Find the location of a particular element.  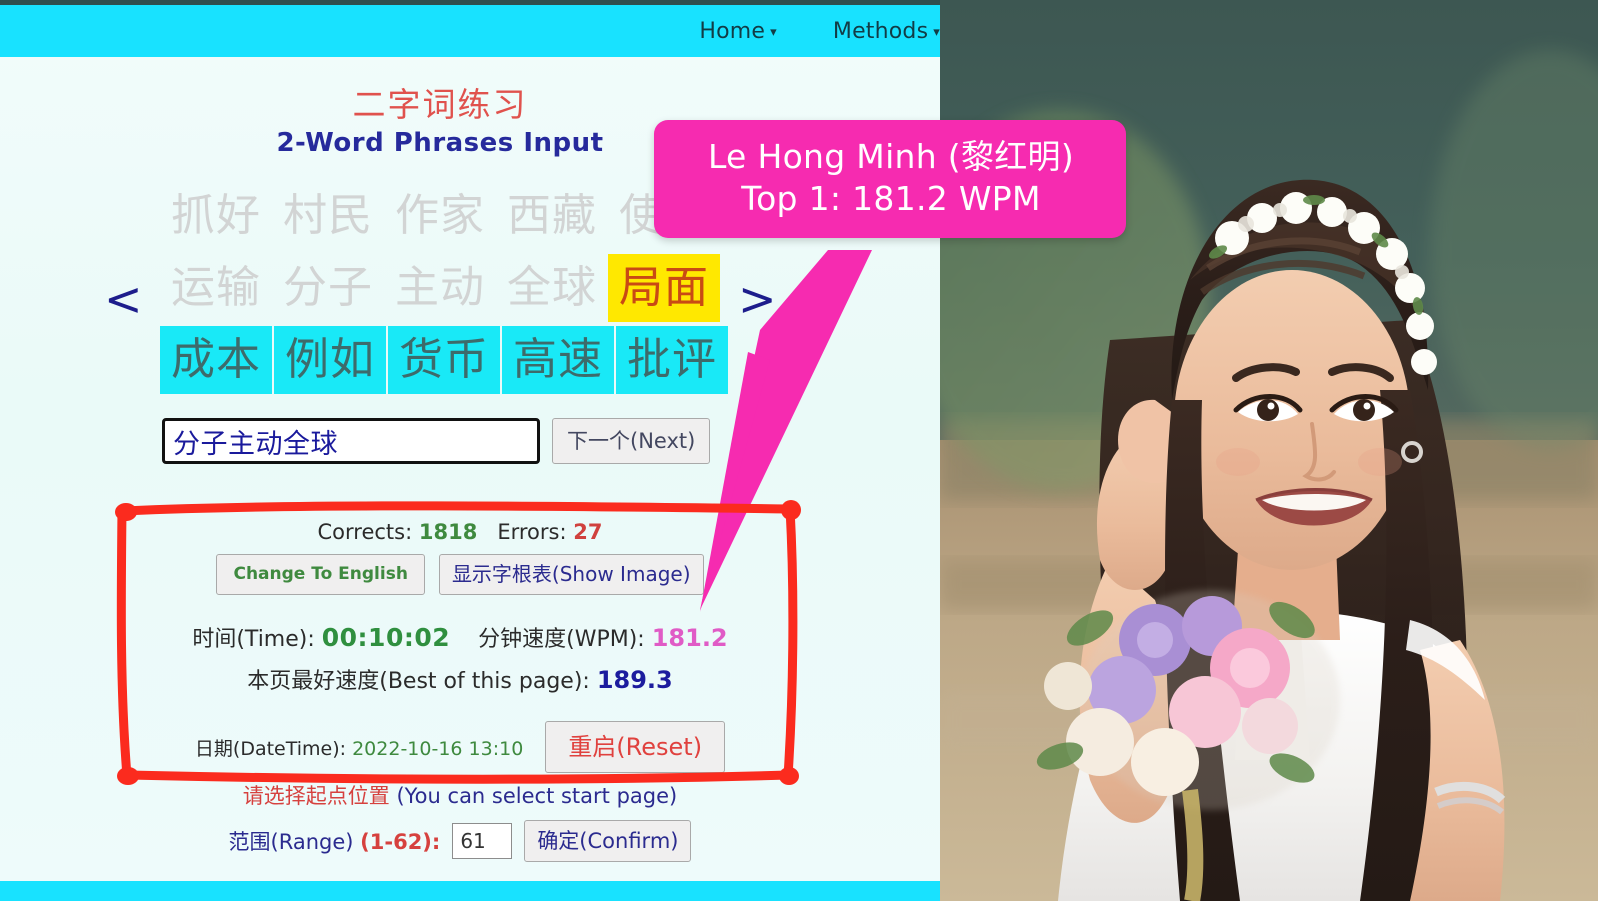

phrase-row-current: 运输 分子 主动 全球 局面 is located at coordinates (444, 288).